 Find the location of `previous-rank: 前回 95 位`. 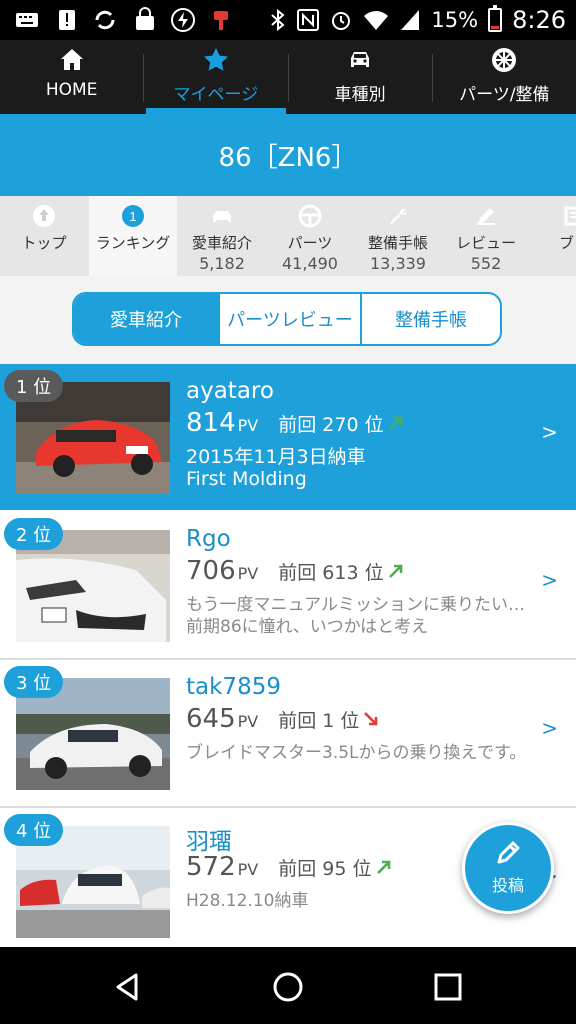

previous-rank: 前回 95 位 is located at coordinates (325, 869).